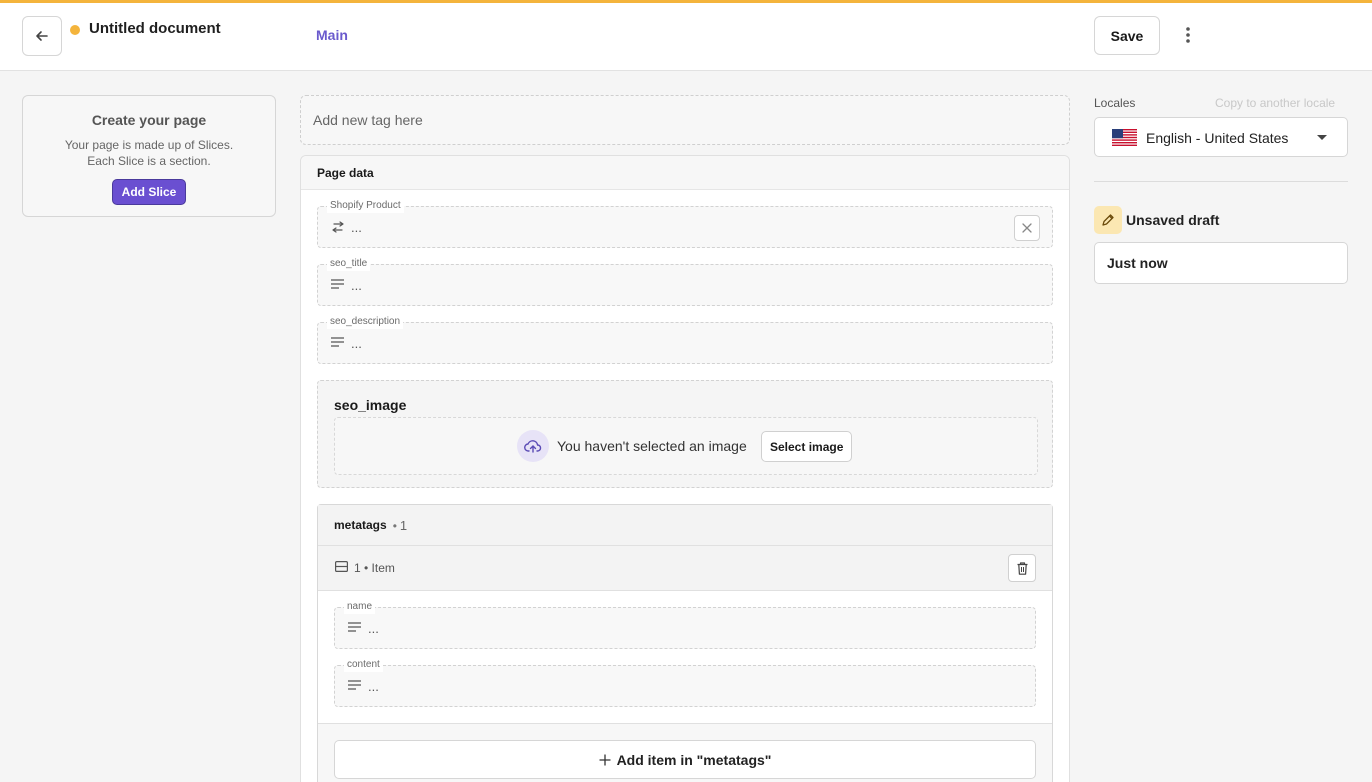 The image size is (1372, 782). What do you see at coordinates (365, 322) in the screenshot?
I see `field-label: seo_description` at bounding box center [365, 322].